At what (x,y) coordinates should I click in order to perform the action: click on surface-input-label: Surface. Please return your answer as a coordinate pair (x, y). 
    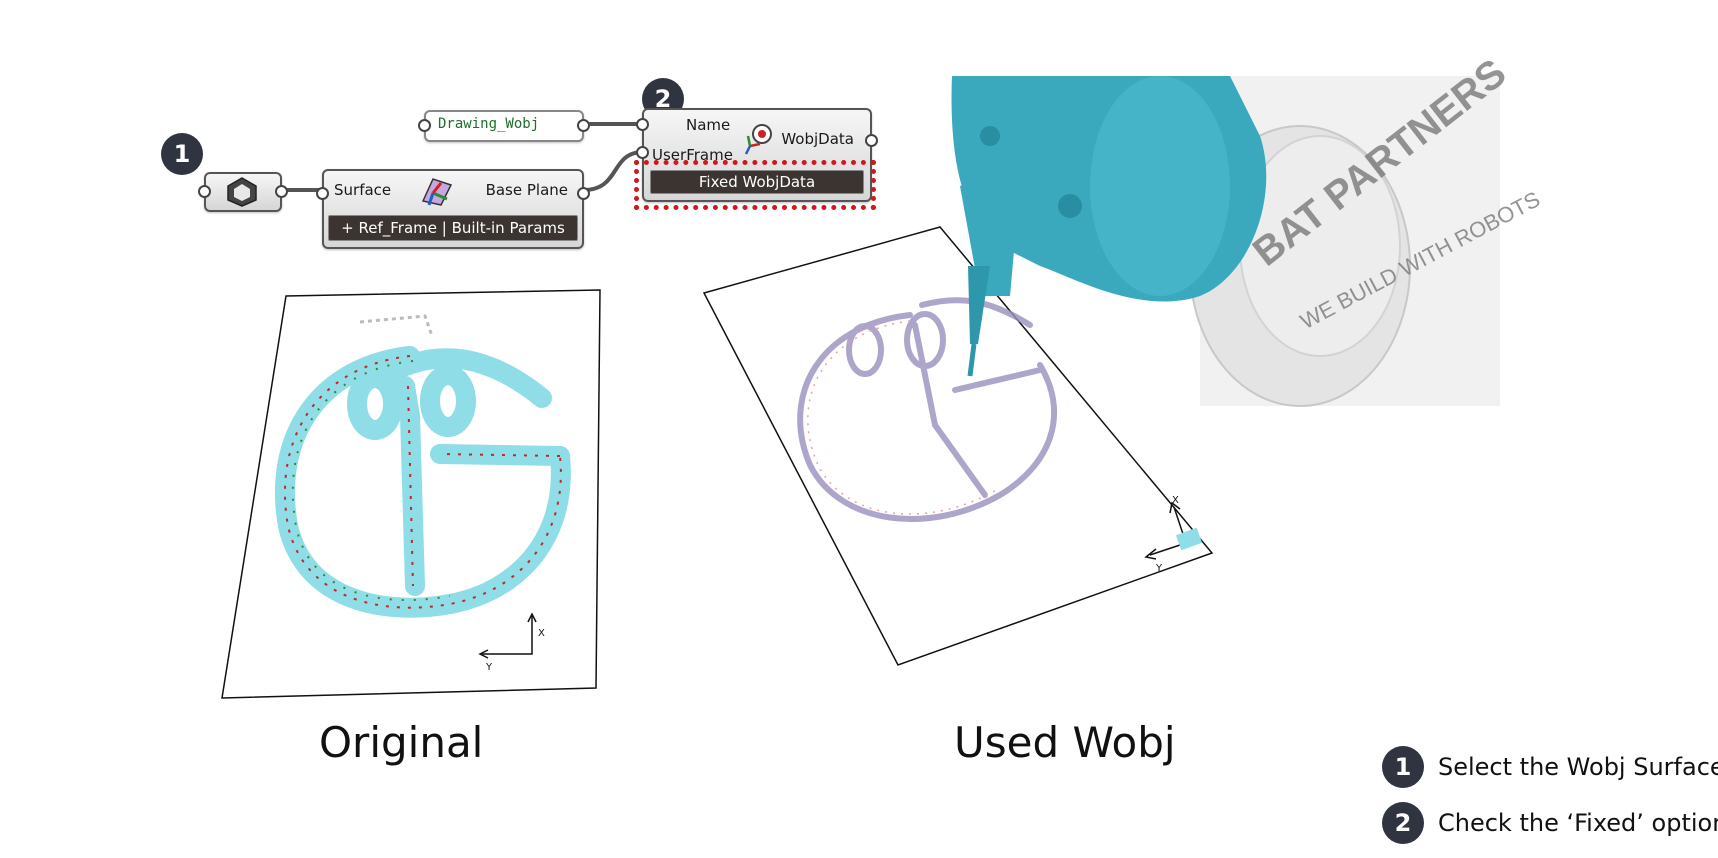
    Looking at the image, I should click on (363, 190).